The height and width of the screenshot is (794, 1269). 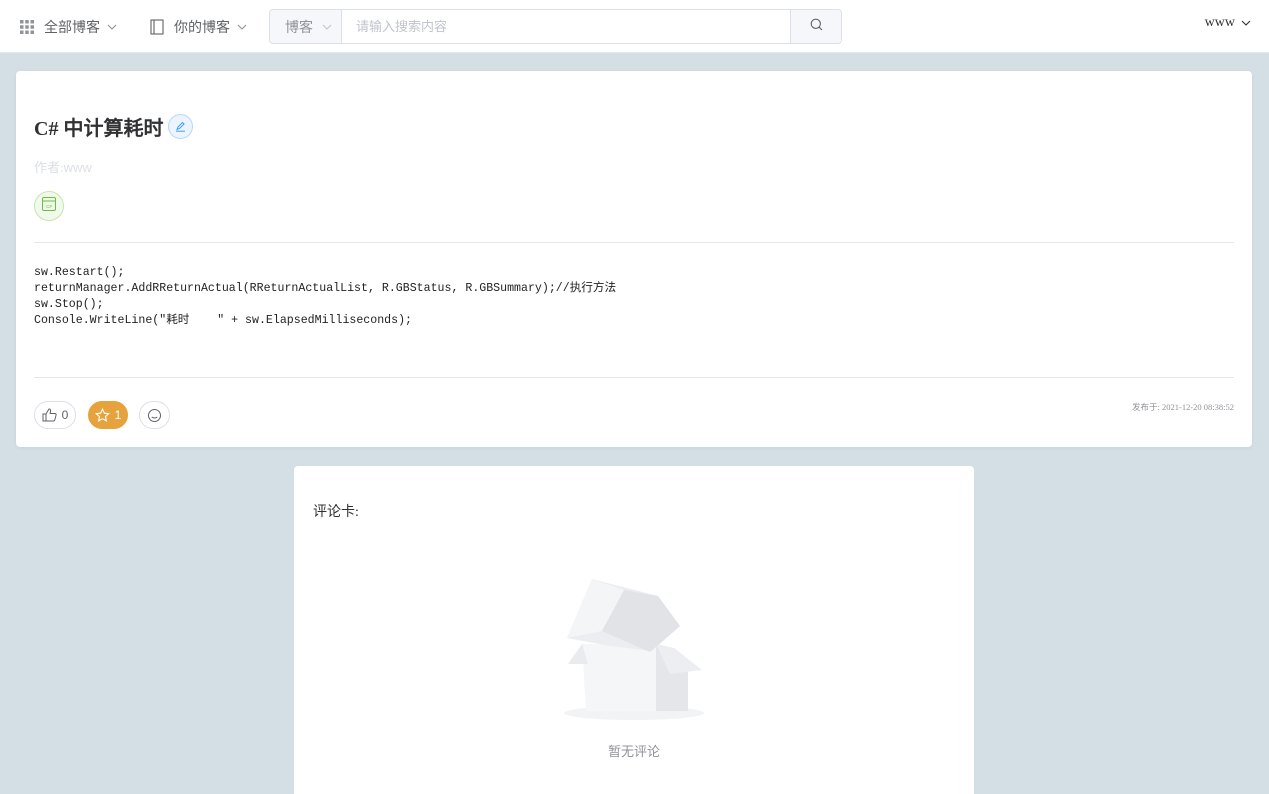 I want to click on nav-all-blogs: 全部博客, so click(x=68, y=26).